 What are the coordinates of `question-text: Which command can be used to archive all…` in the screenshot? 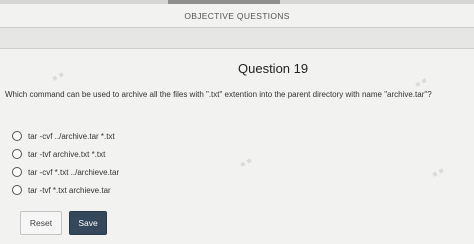 It's located at (218, 94).